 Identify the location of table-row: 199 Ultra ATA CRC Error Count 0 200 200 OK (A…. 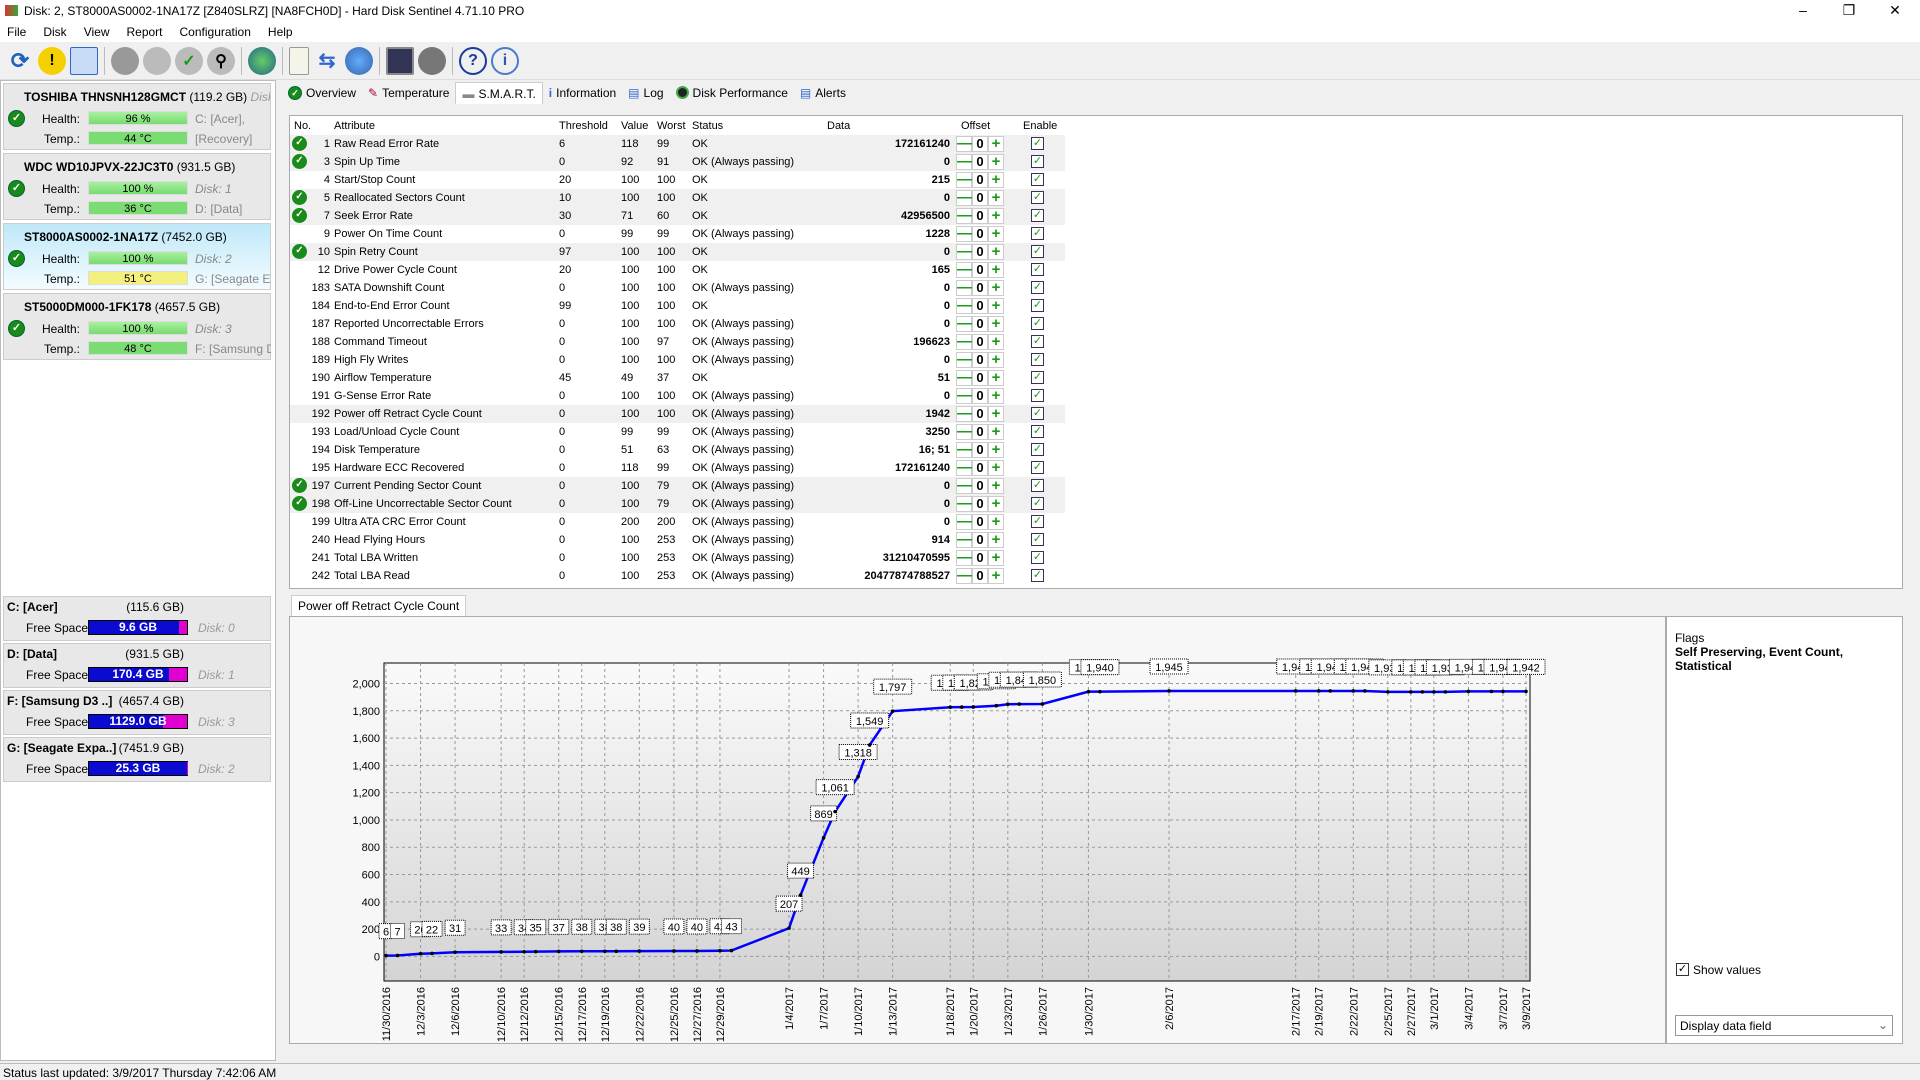
(677, 522).